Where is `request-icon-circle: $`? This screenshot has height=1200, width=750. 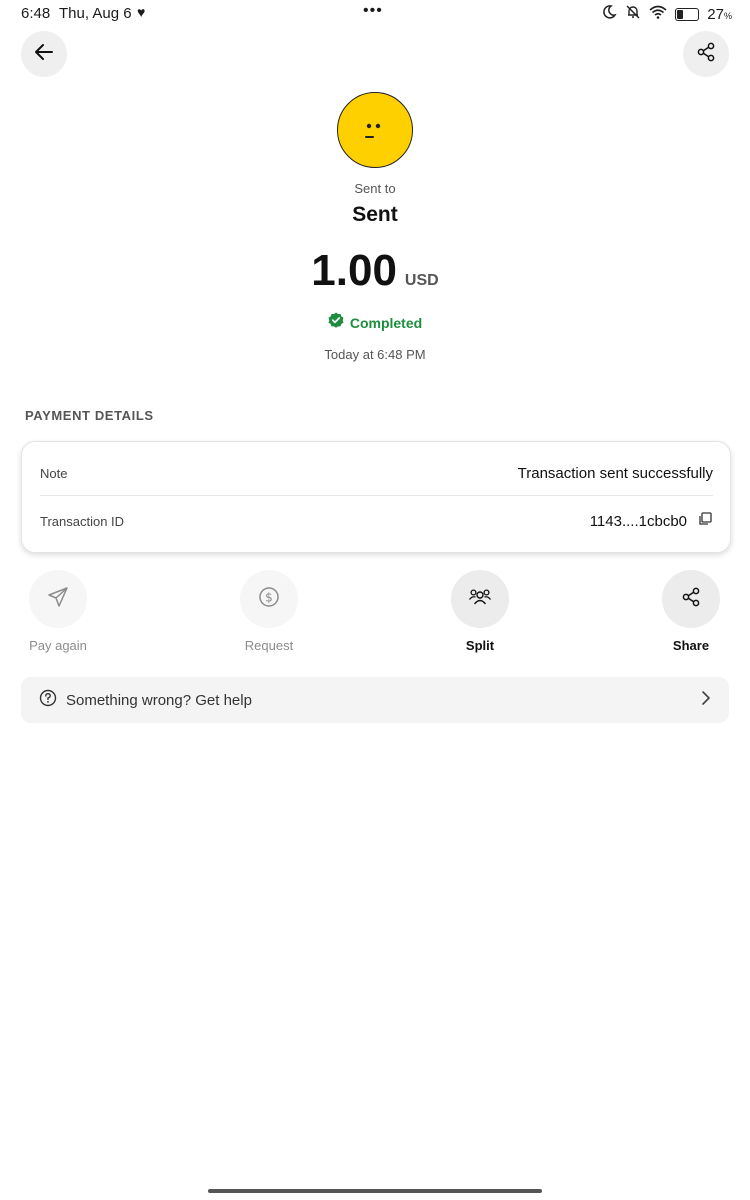
request-icon-circle: $ is located at coordinates (269, 599).